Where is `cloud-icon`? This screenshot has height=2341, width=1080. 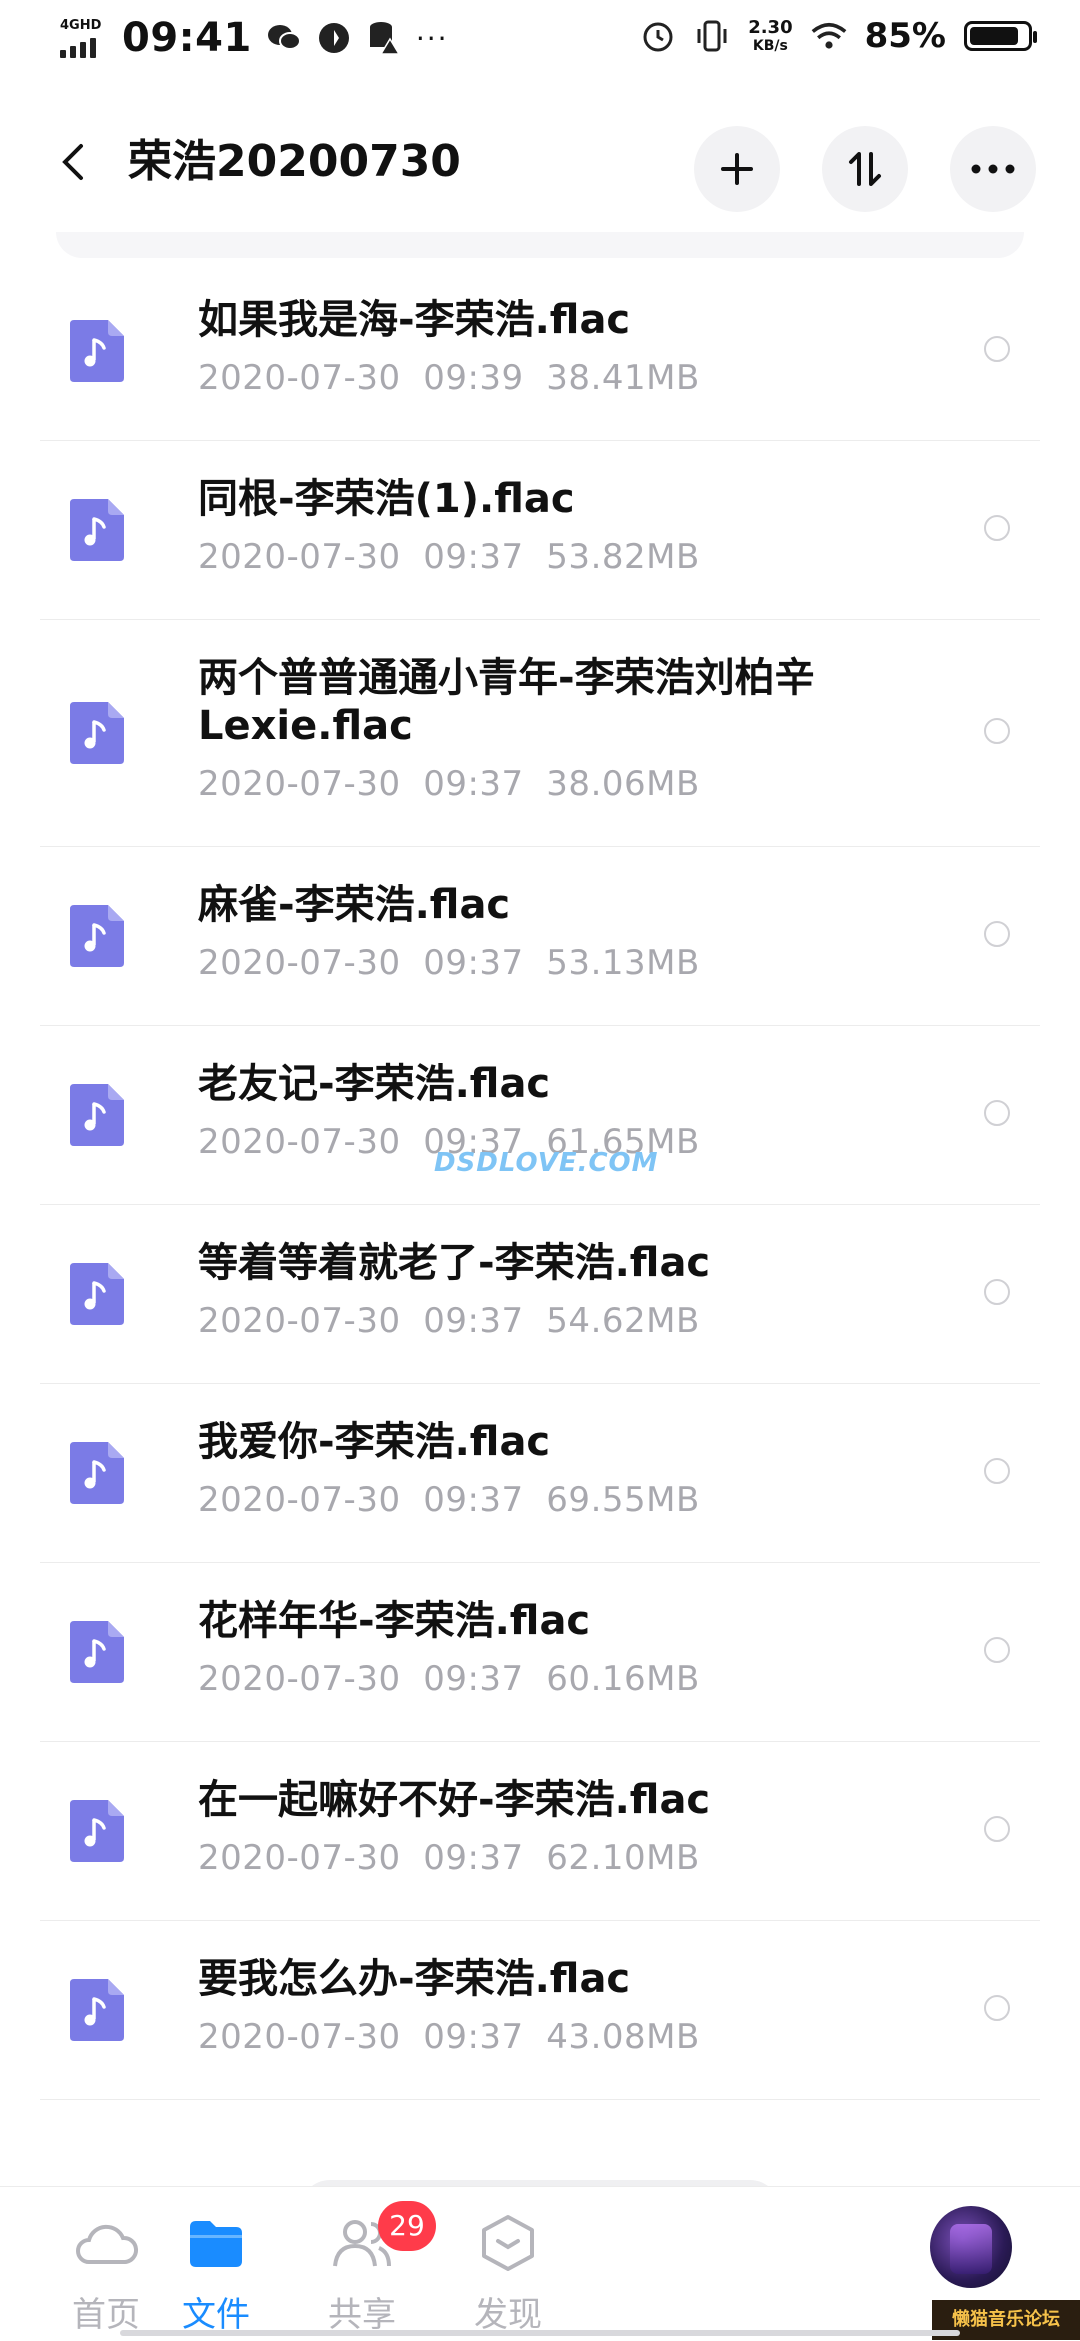
cloud-icon is located at coordinates (106, 2243).